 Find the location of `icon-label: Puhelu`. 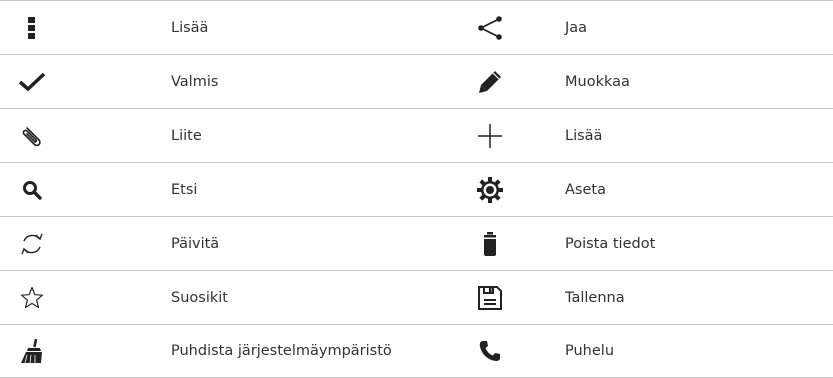

icon-label: Puhelu is located at coordinates (590, 351).